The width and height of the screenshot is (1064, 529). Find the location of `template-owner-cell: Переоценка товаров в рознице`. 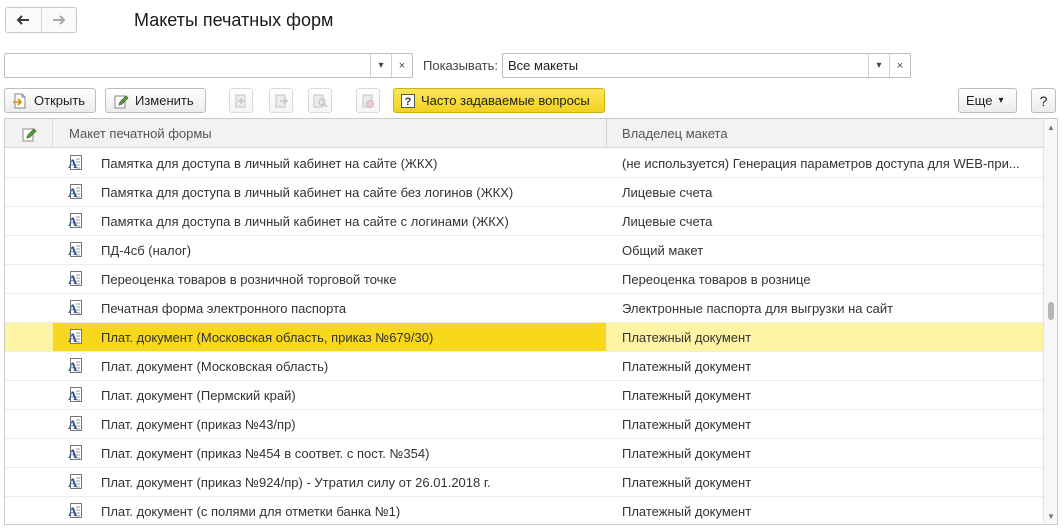

template-owner-cell: Переоценка товаров в рознице is located at coordinates (827, 279).